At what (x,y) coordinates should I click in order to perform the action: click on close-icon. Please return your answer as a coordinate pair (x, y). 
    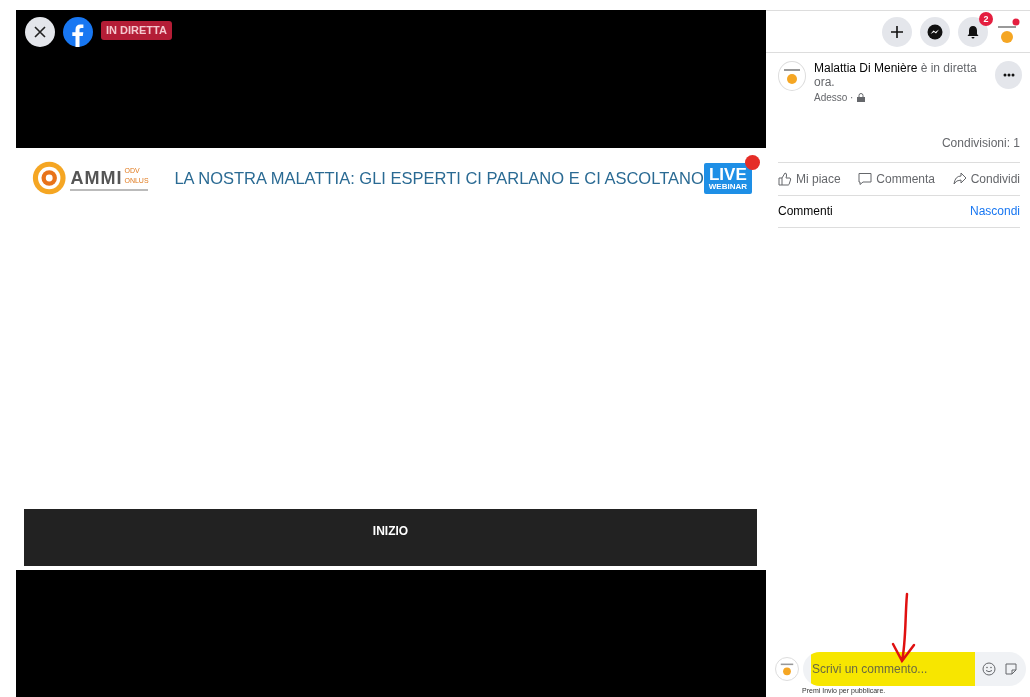
    Looking at the image, I should click on (40, 32).